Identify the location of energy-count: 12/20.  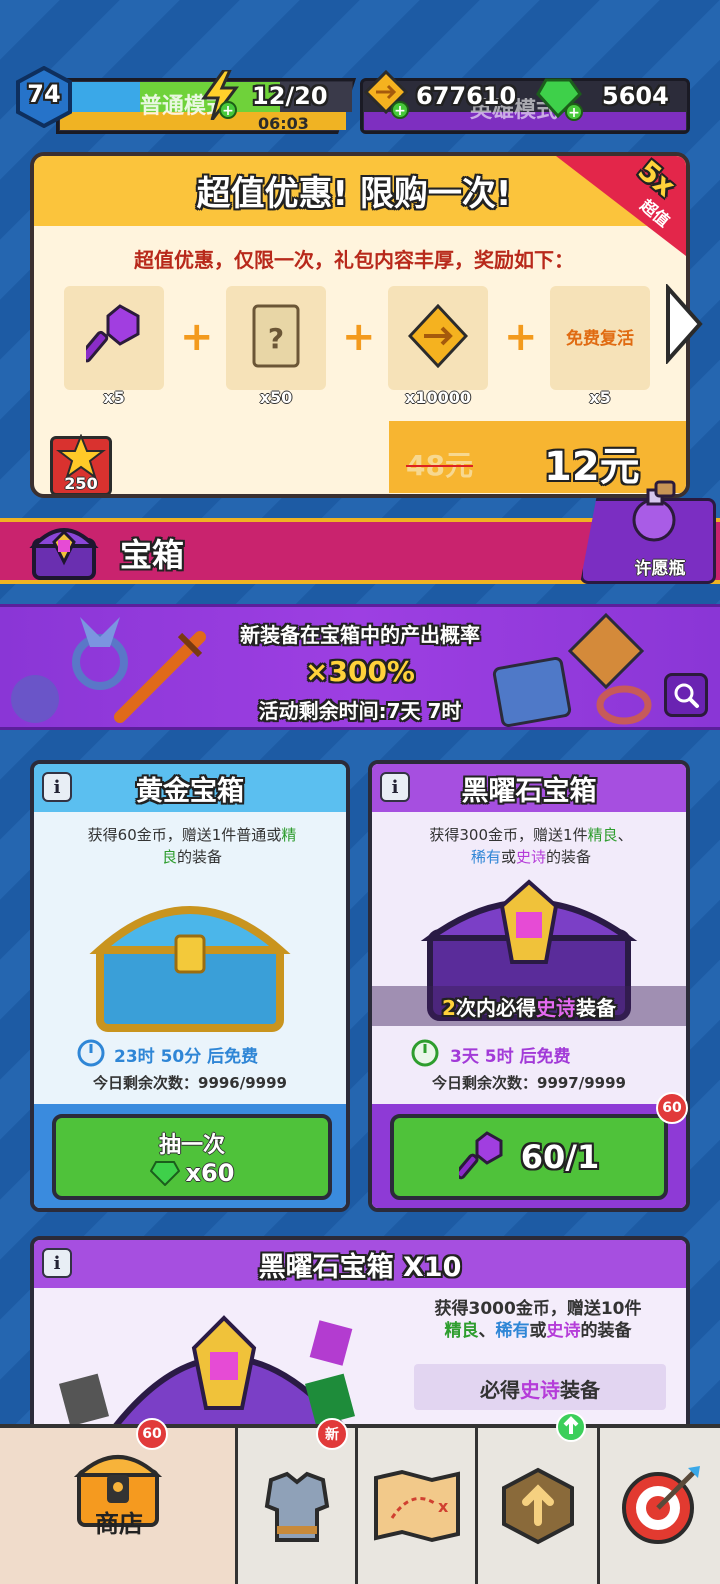
(290, 96).